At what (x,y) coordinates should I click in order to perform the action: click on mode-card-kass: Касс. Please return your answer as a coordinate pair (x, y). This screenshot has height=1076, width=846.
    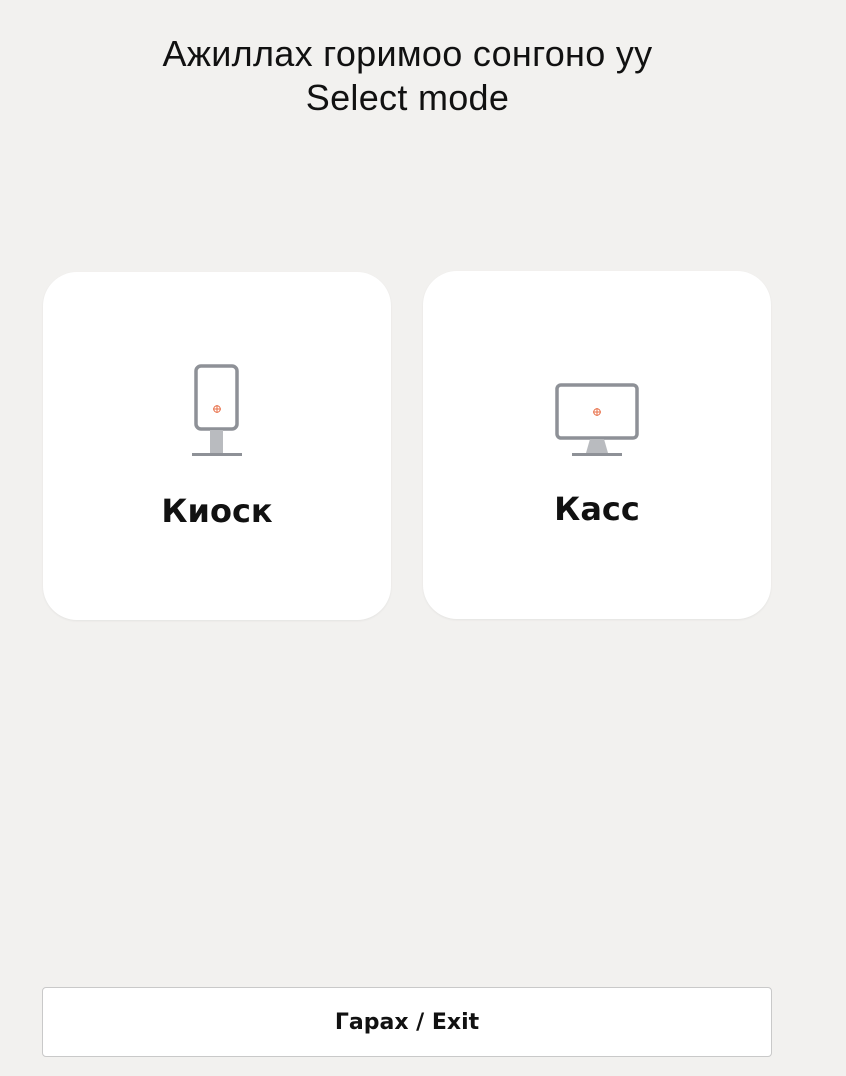
    Looking at the image, I should click on (597, 445).